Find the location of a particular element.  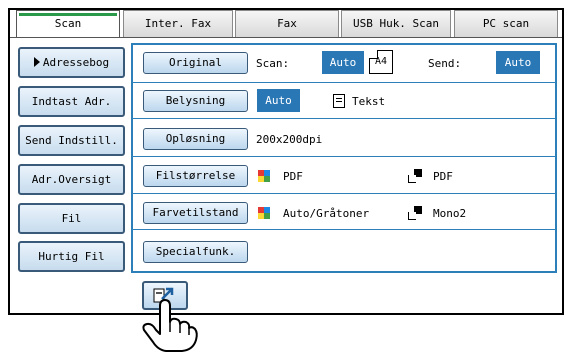

address-book-button: Adressebog is located at coordinates (71, 62).